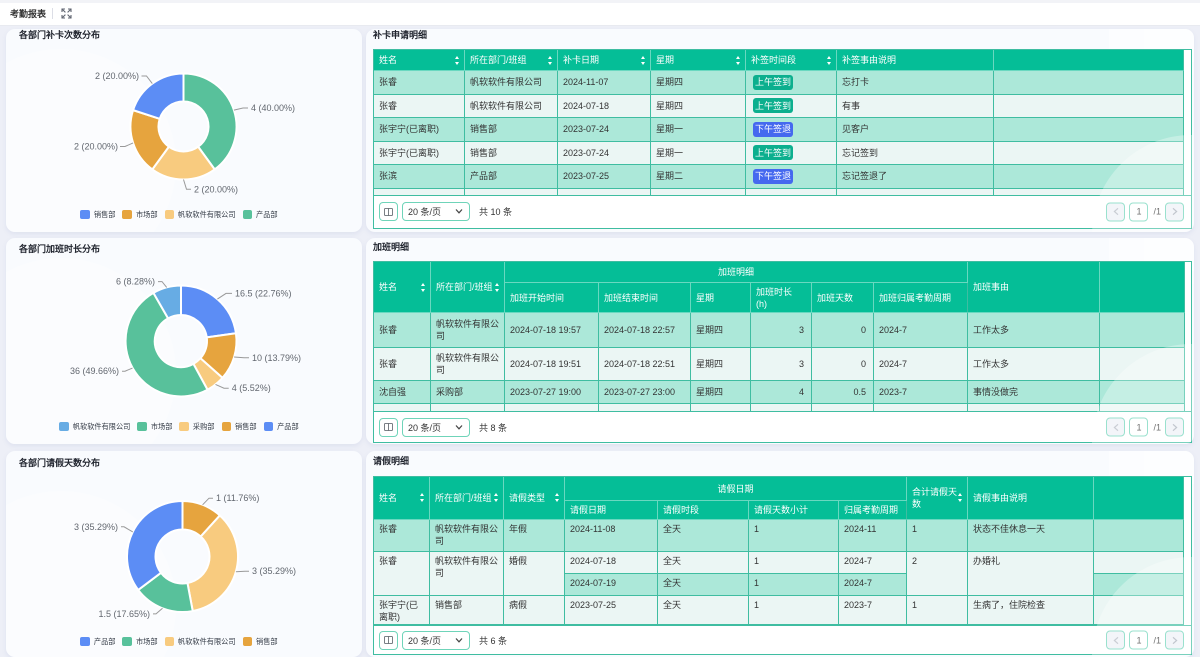 This screenshot has width=1200, height=657. What do you see at coordinates (276, 358) in the screenshot?
I see `svg-text: 10 (13.79%)` at bounding box center [276, 358].